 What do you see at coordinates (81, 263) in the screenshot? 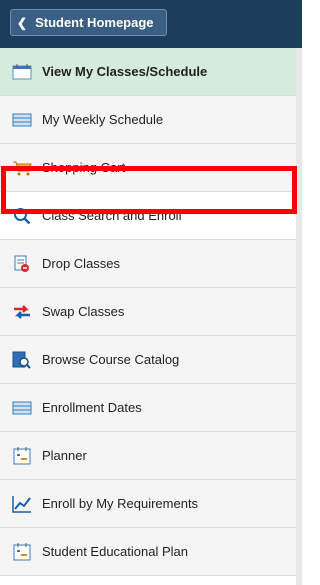
I see `nav-item-label: Drop Classes` at bounding box center [81, 263].